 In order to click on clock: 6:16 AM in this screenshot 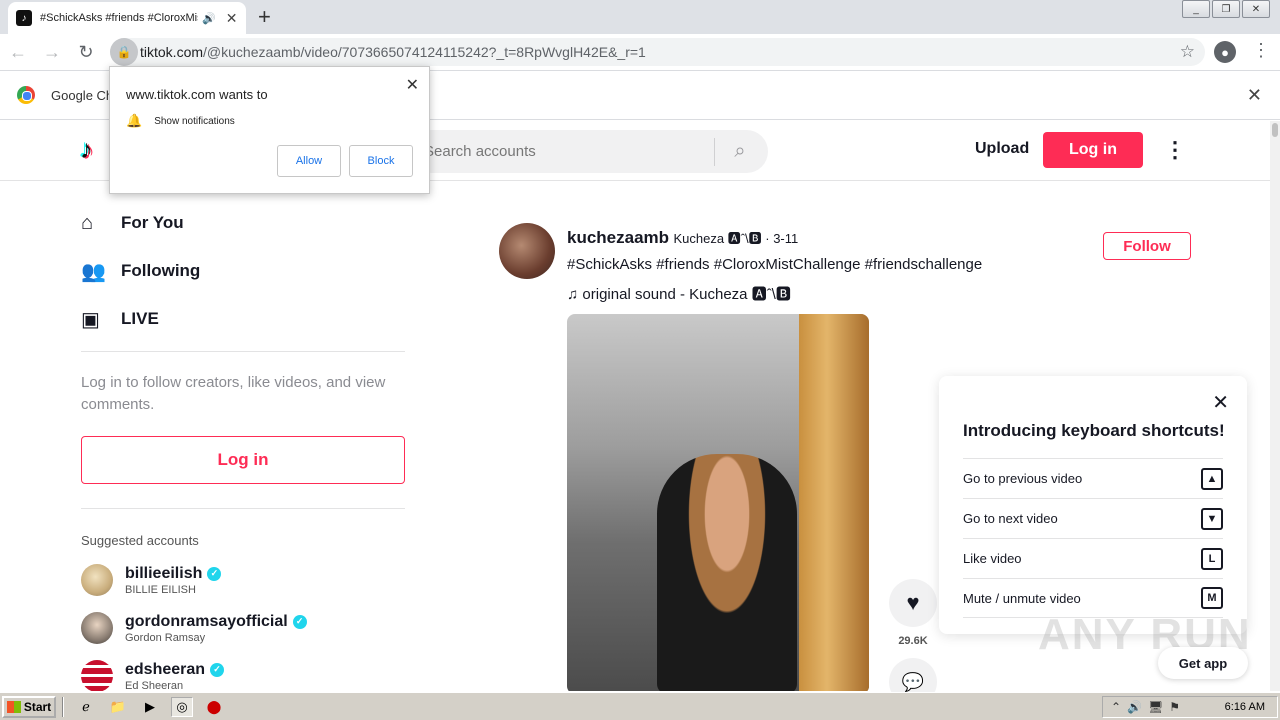, I will do `click(1245, 707)`.